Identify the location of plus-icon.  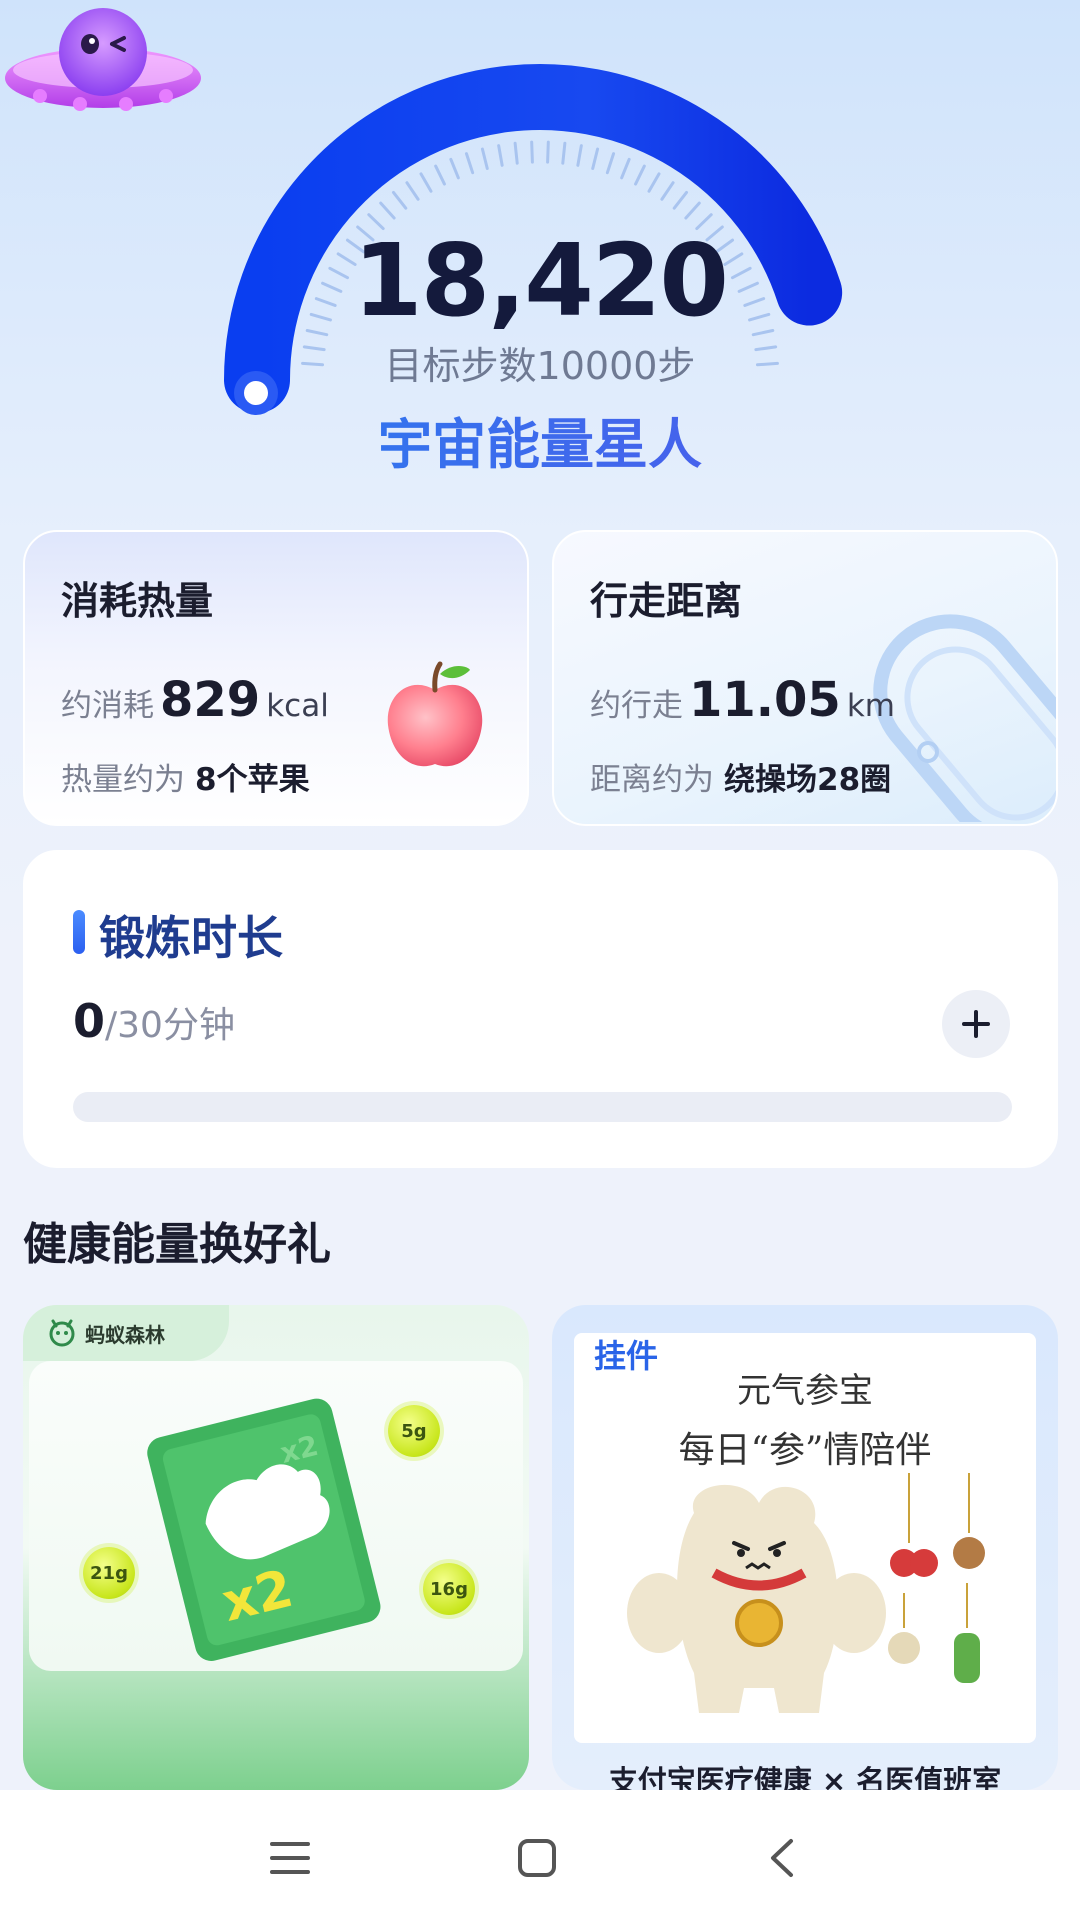
(976, 1024).